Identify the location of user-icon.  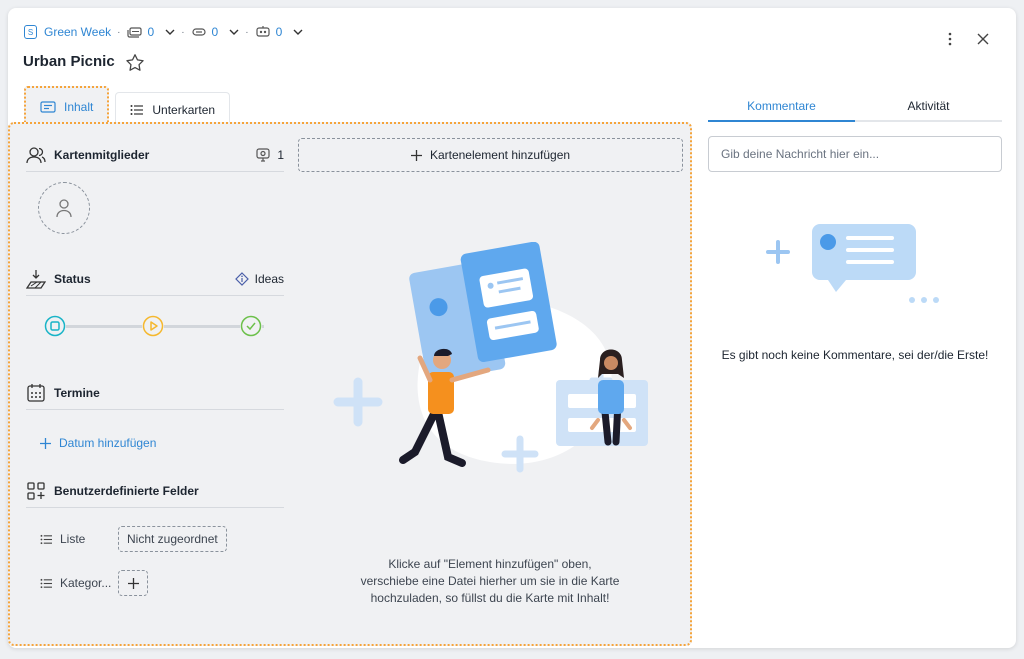
(64, 208).